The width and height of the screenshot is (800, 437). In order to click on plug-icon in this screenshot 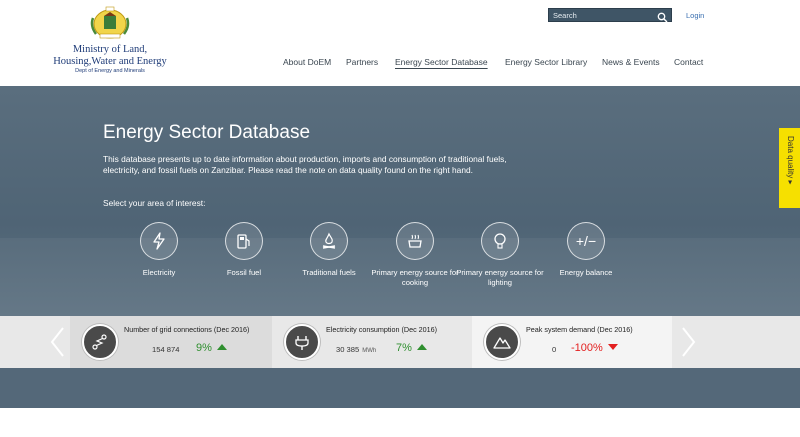, I will do `click(302, 342)`.